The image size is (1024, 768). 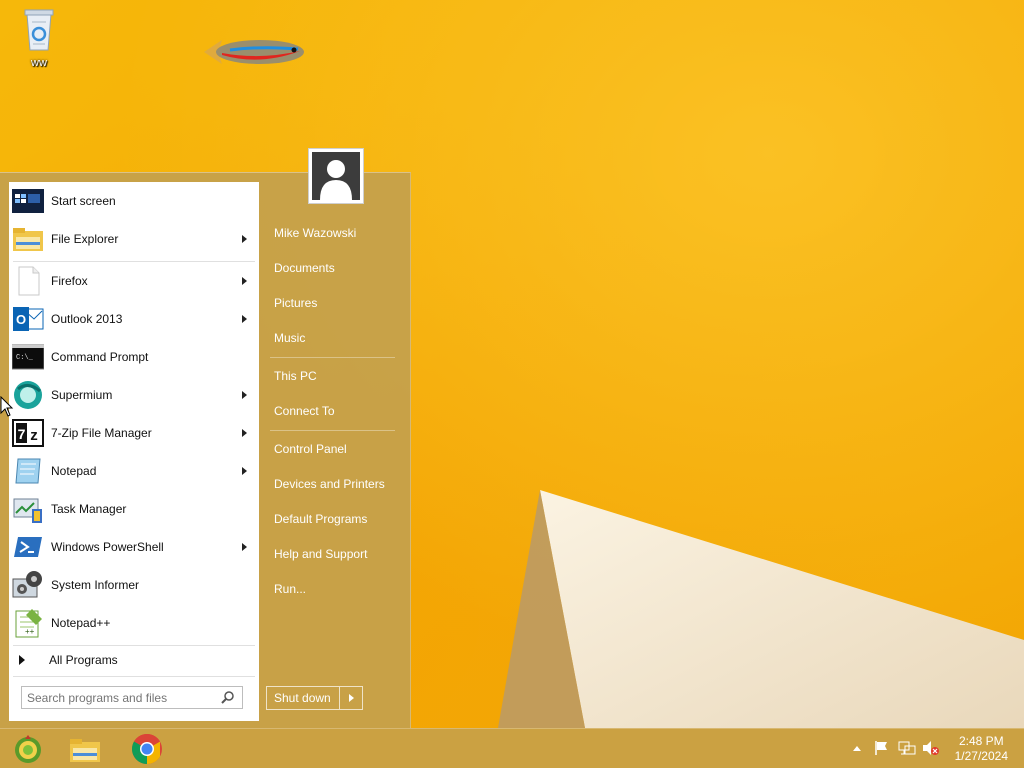 I want to click on program-label: Command Prompt, so click(x=100, y=357).